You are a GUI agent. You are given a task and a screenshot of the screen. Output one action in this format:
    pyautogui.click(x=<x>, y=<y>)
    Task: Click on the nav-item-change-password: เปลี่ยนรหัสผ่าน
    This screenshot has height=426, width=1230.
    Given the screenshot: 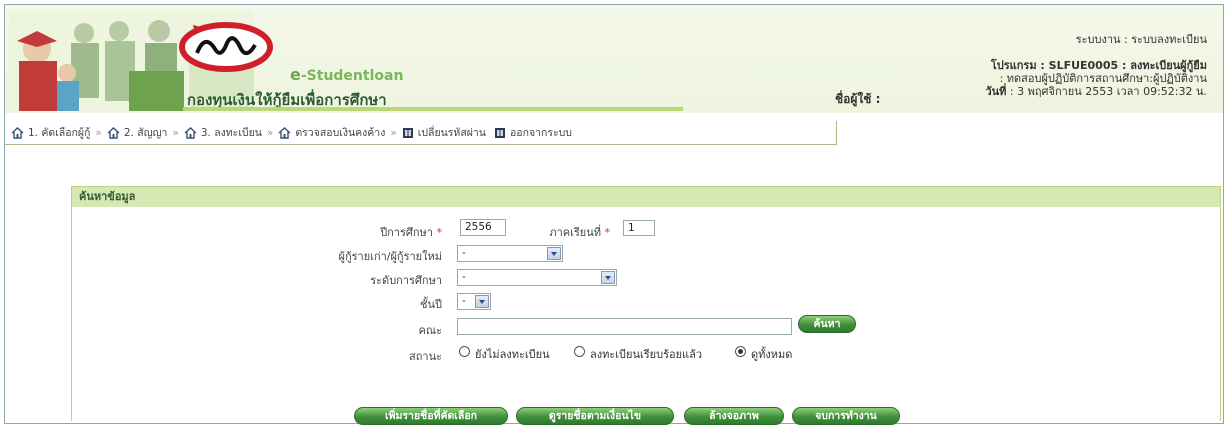 What is the action you would take?
    pyautogui.click(x=444, y=132)
    